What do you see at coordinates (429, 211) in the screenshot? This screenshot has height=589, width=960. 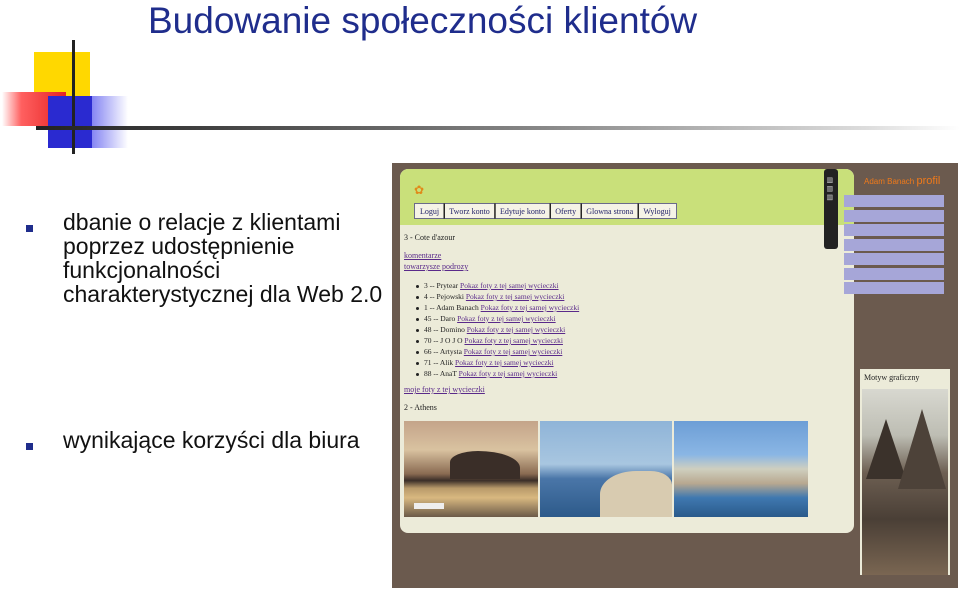 I see `nav-login: Loguj` at bounding box center [429, 211].